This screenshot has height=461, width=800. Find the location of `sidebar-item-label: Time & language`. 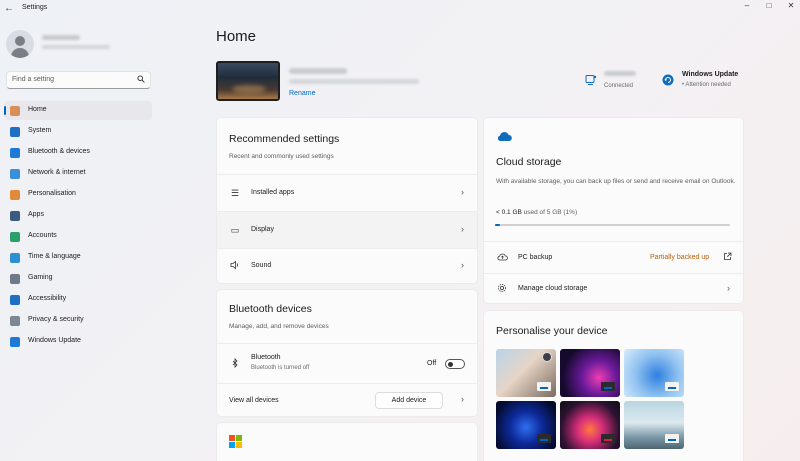

sidebar-item-label: Time & language is located at coordinates (54, 256).